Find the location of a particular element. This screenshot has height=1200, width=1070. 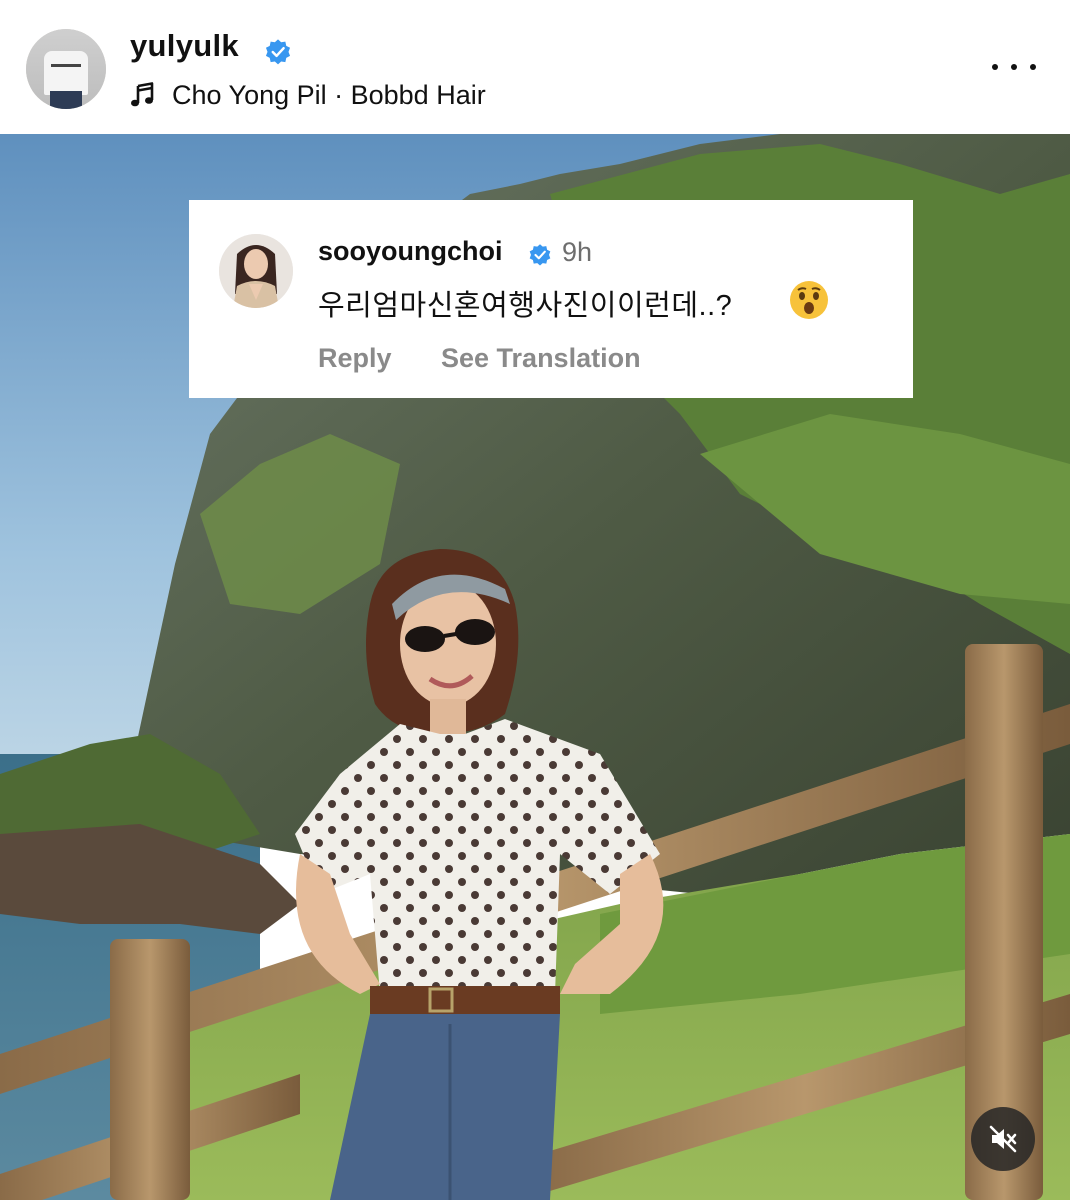

astonished-face-emoji is located at coordinates (809, 300).